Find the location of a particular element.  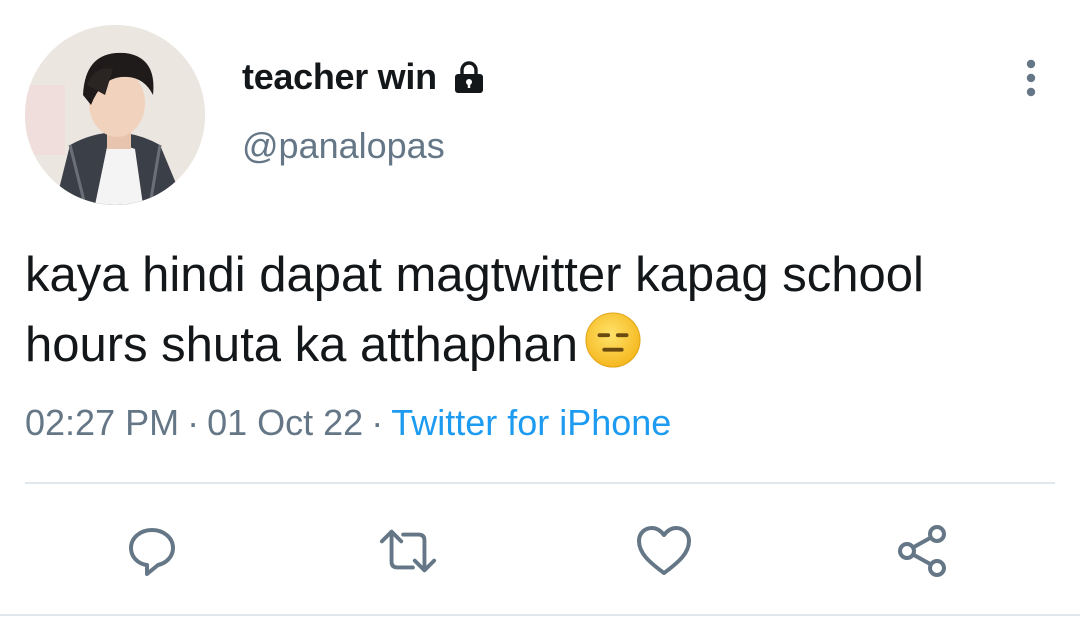

tweet-text-line-2: hours shuta ka atthaphan is located at coordinates (545, 345).